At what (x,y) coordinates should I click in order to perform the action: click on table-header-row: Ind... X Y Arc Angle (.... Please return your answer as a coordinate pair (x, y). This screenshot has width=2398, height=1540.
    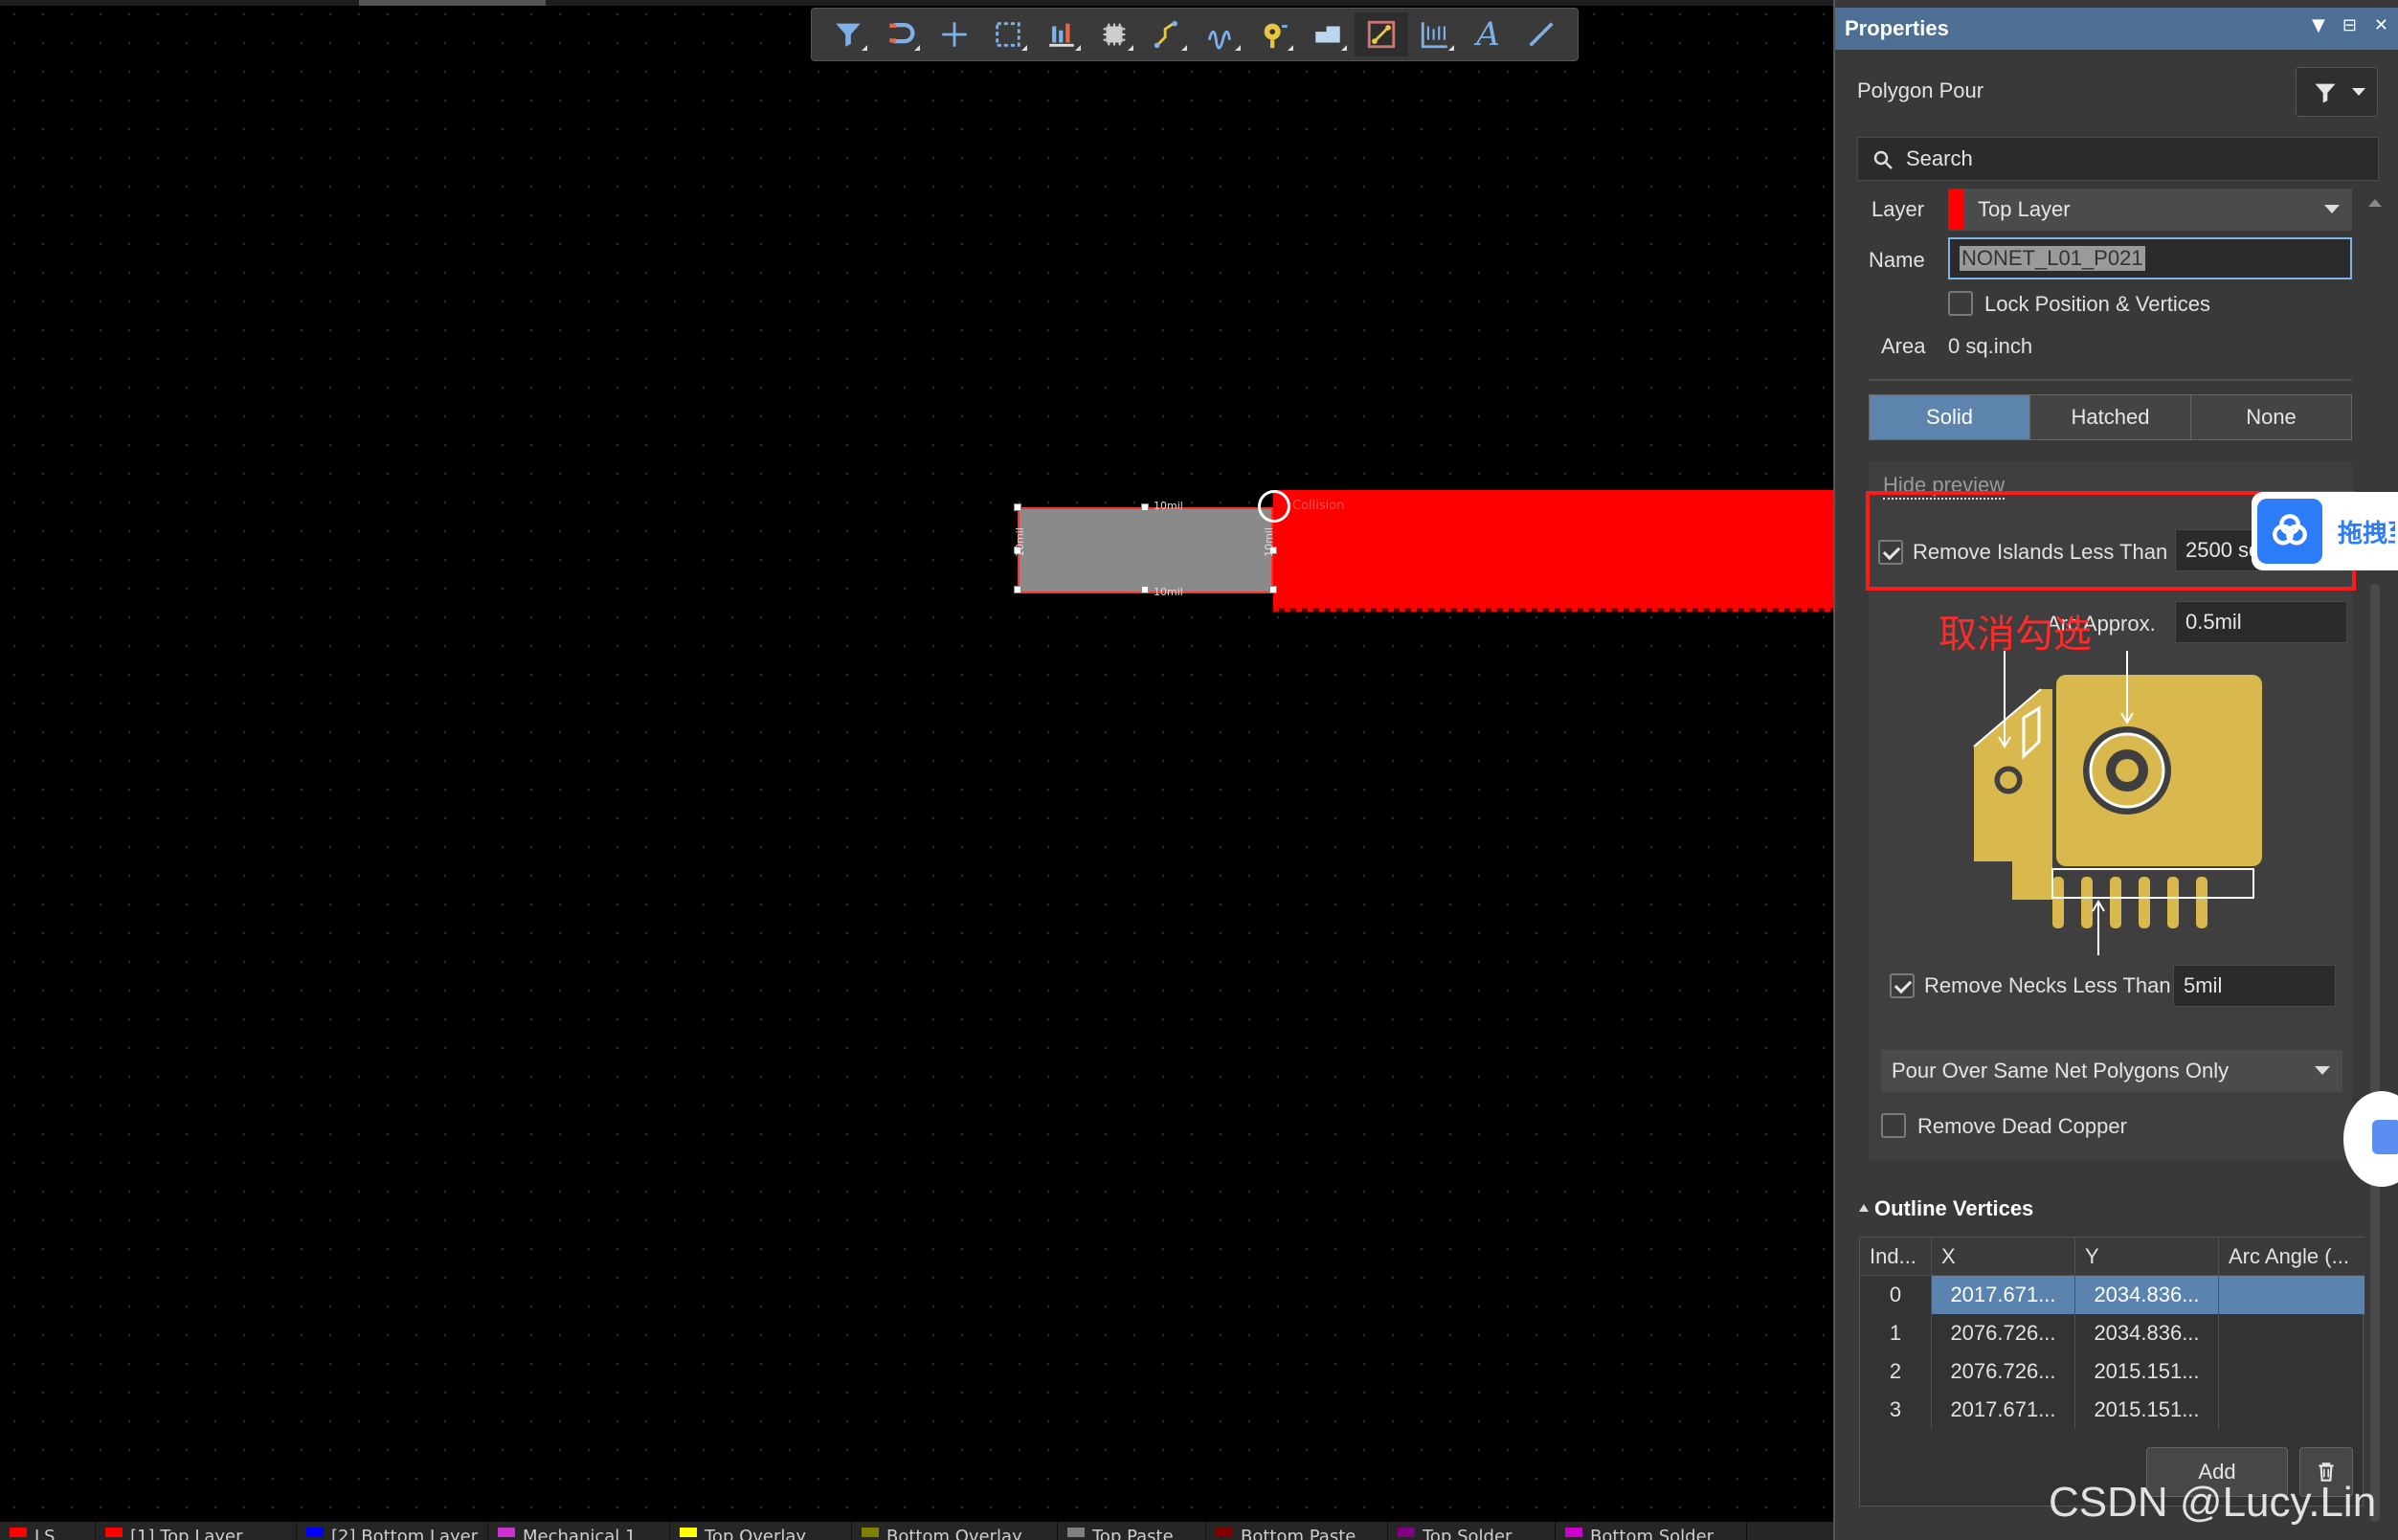
    Looking at the image, I should click on (2112, 1257).